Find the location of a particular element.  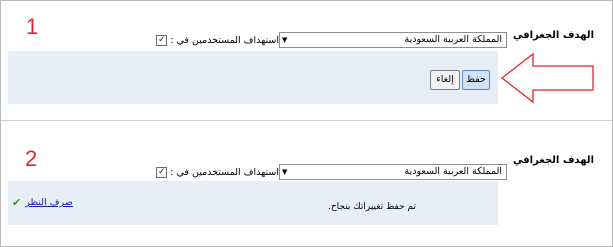

country-select-2: المملكة العربية السعودية ▼ is located at coordinates (393, 172).